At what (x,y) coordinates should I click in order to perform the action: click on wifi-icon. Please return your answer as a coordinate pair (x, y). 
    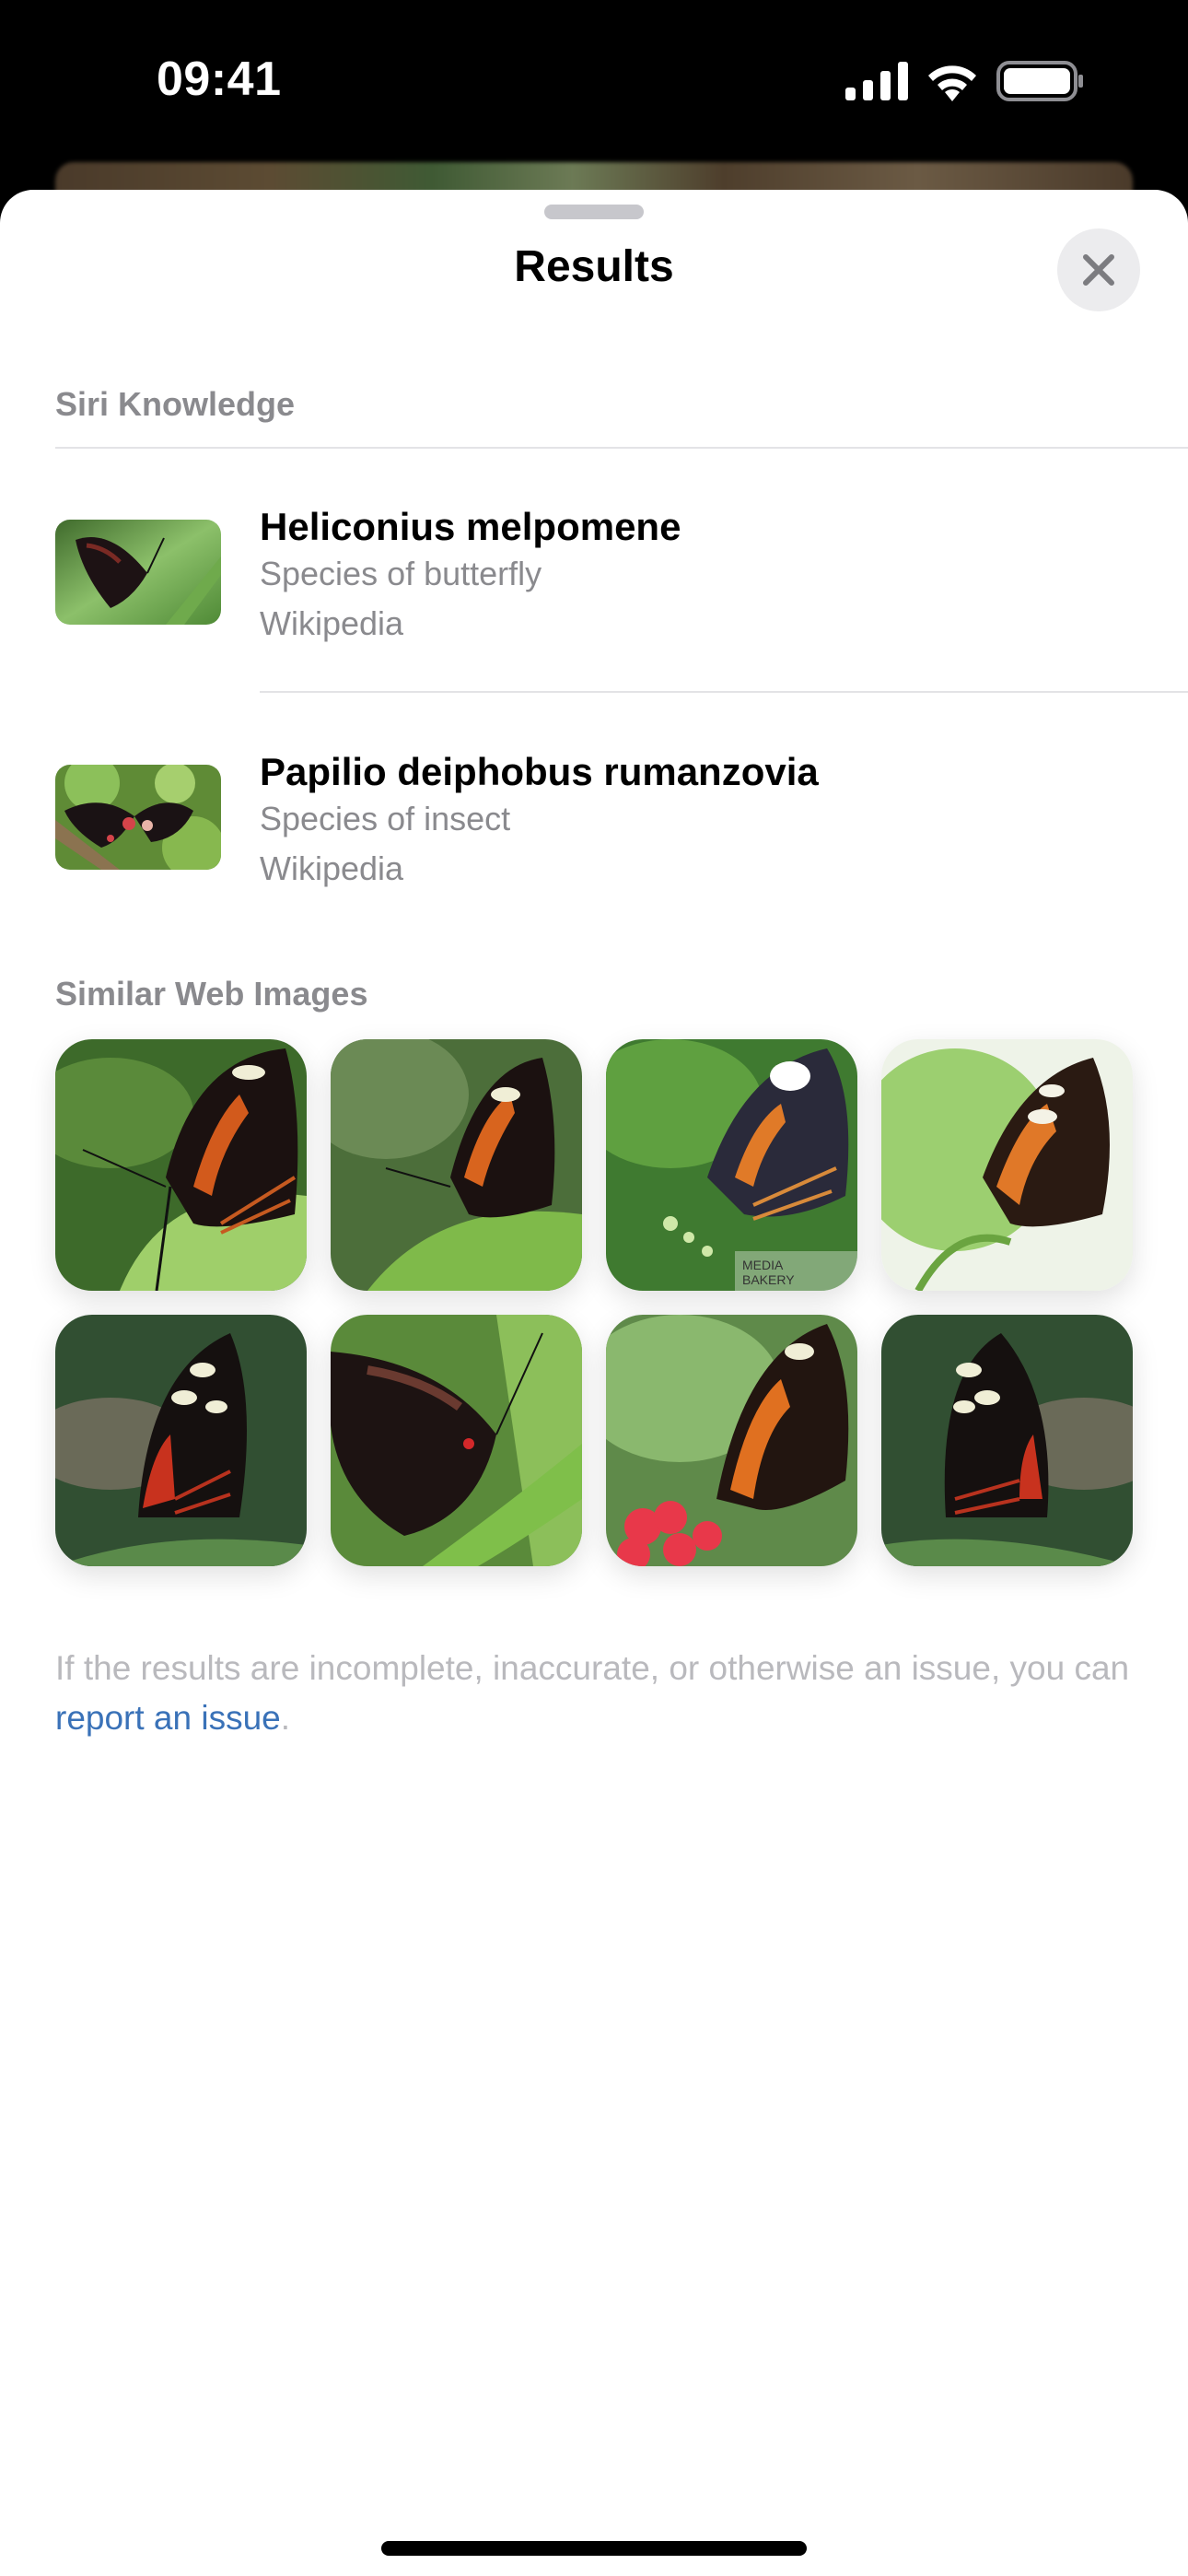
    Looking at the image, I should click on (952, 81).